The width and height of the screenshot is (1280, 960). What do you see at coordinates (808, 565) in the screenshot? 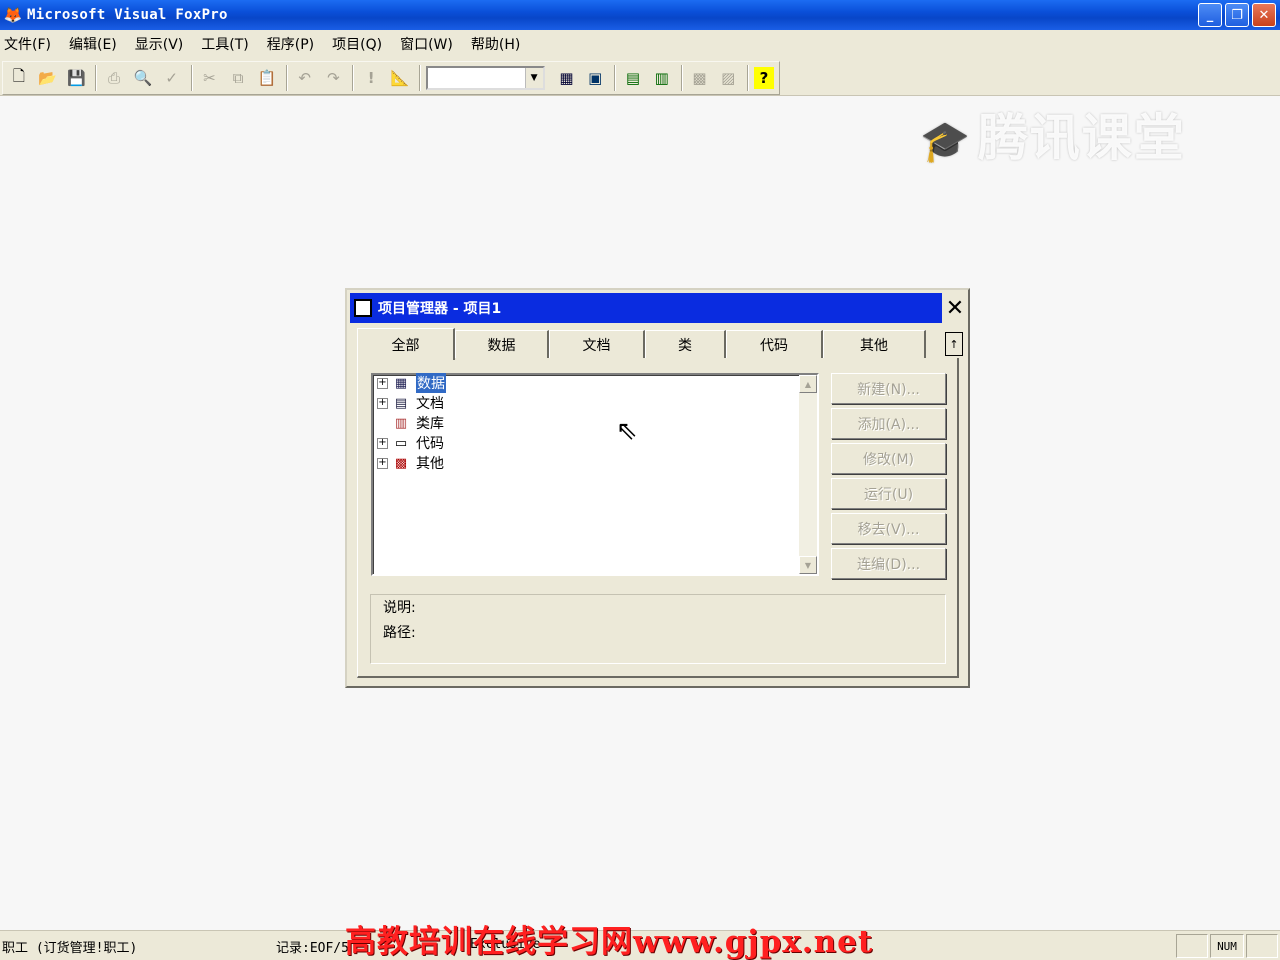
I see `scroll-down-icon: ▼` at bounding box center [808, 565].